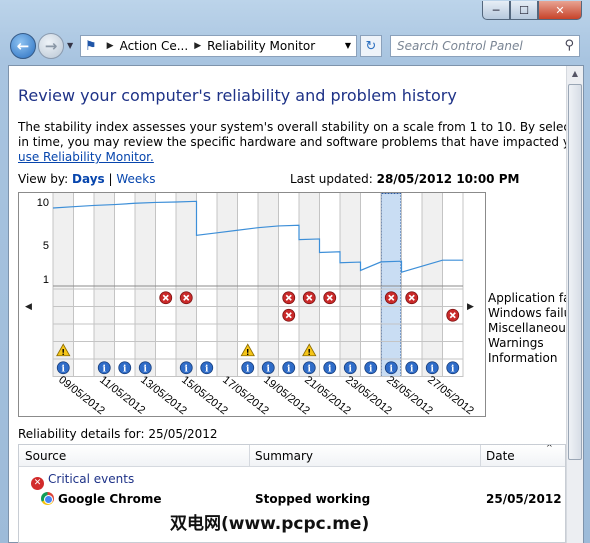  I want to click on column-header-source: Source, so click(45, 456).